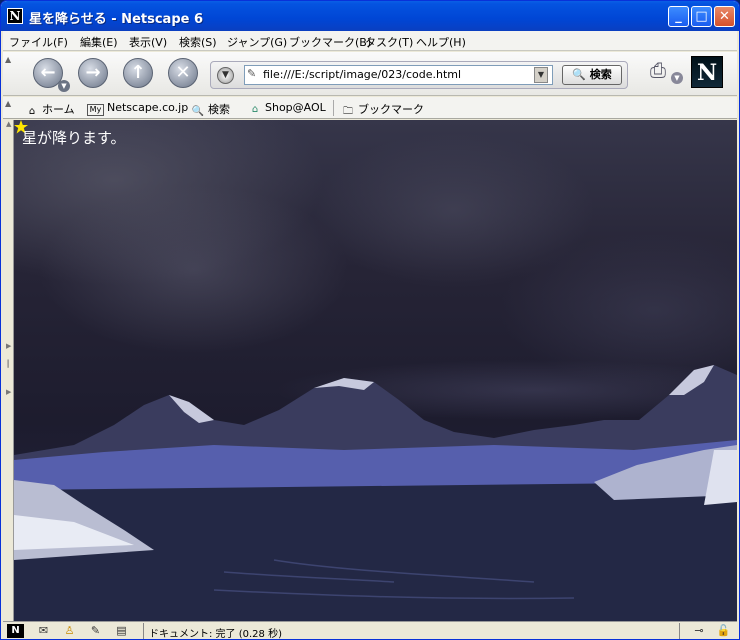  I want to click on home-icon: ⌂, so click(32, 111).